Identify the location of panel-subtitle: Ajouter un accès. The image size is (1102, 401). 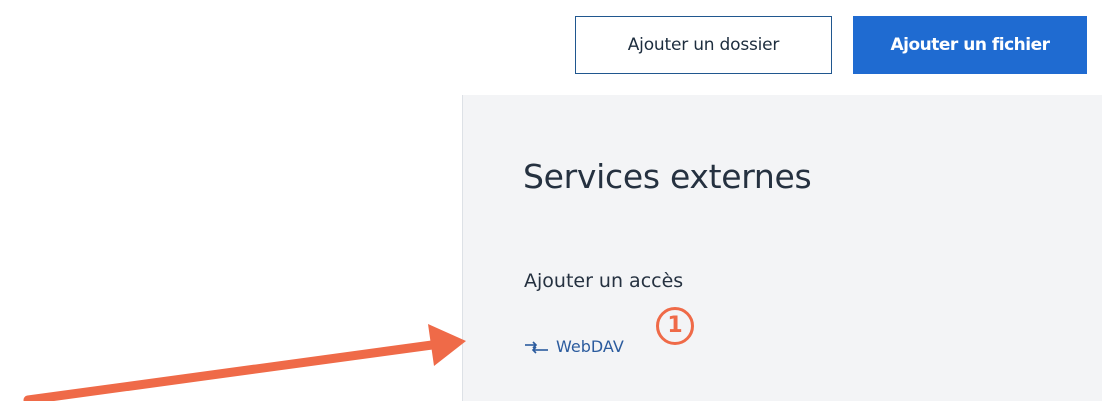
(604, 281).